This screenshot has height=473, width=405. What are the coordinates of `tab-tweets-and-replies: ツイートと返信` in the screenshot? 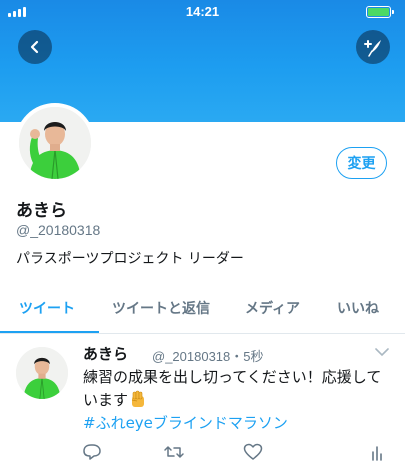 It's located at (161, 312).